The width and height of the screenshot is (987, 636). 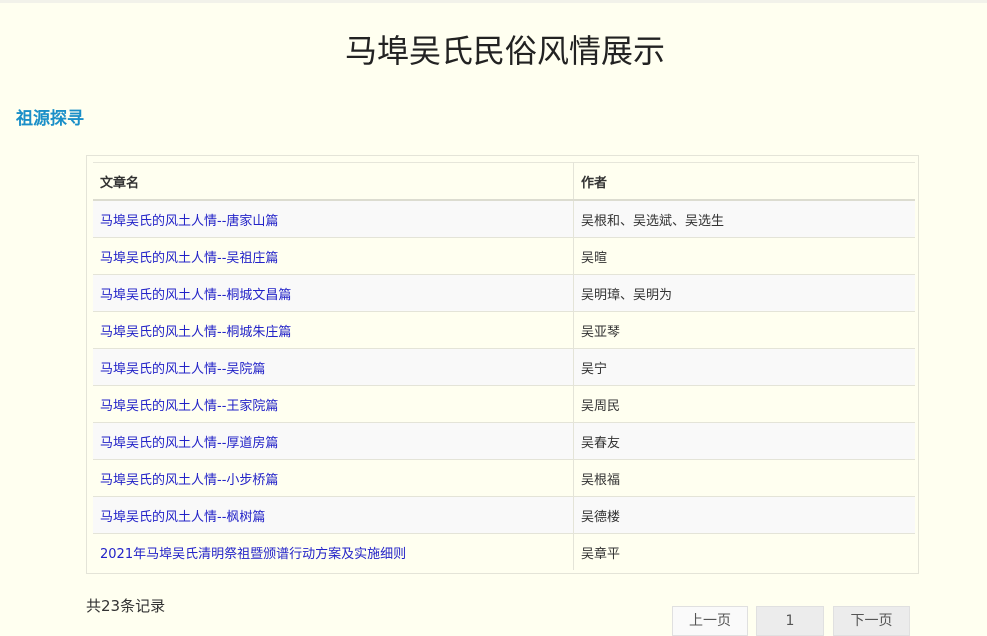 What do you see at coordinates (189, 406) in the screenshot?
I see `article-link: 马埠吴氏的风土人情--王家院篇` at bounding box center [189, 406].